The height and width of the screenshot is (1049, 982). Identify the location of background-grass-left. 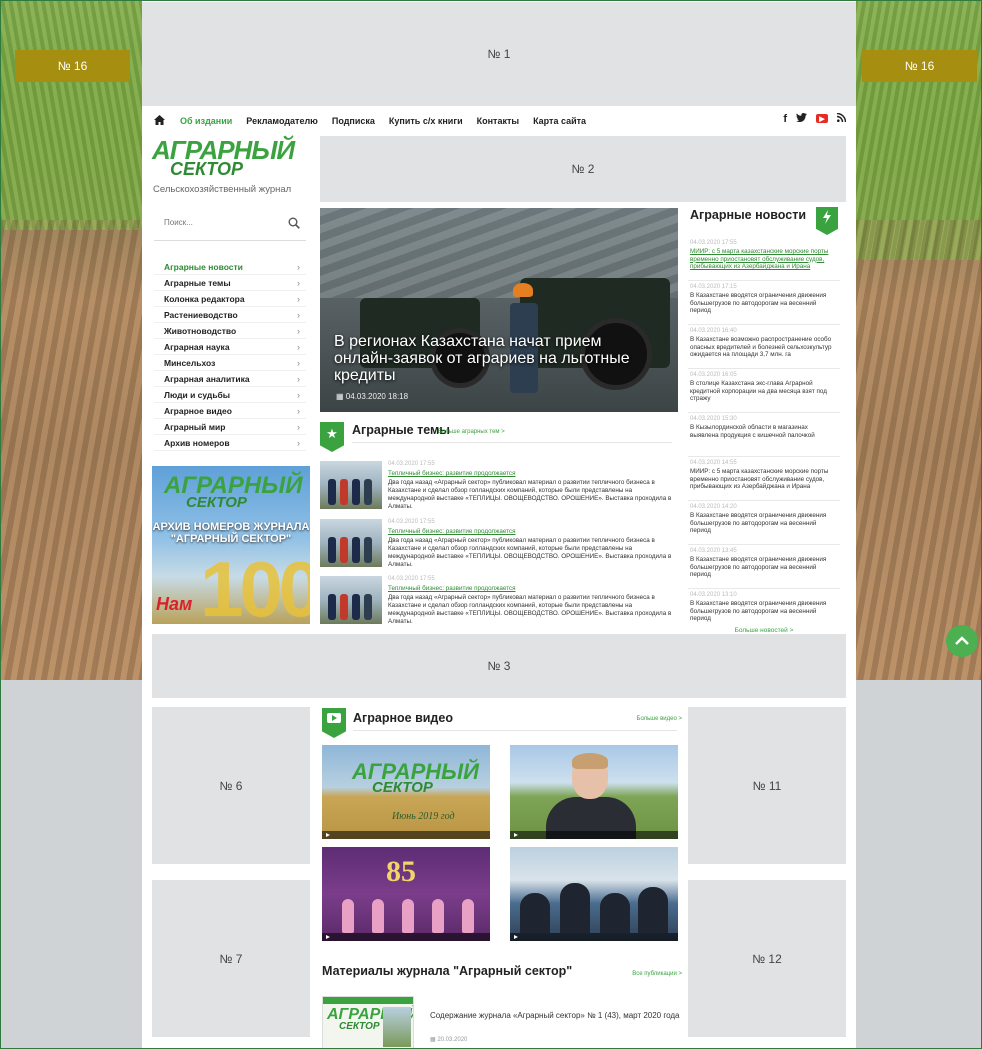
(80, 115).